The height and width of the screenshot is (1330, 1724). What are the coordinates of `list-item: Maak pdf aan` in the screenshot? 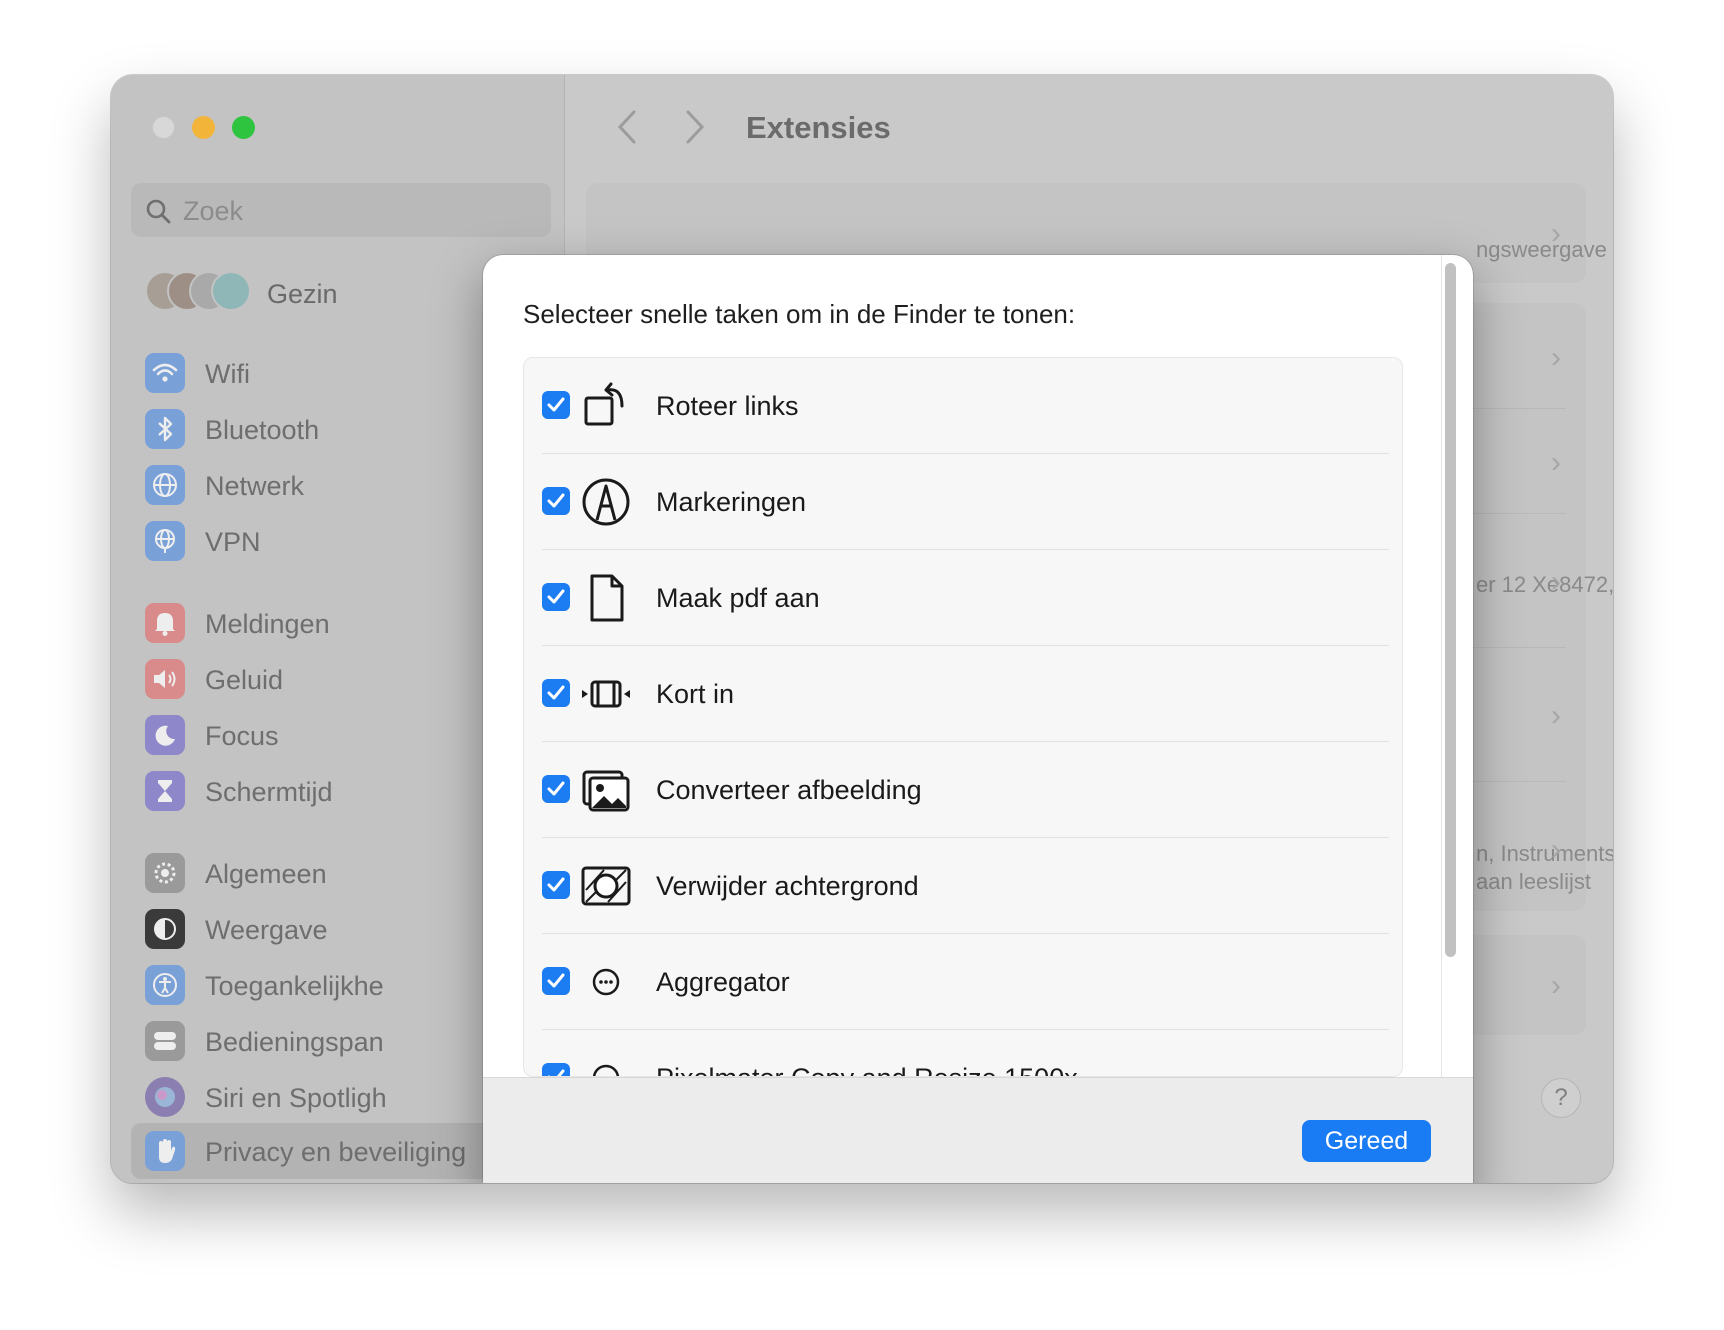 It's located at (965, 598).